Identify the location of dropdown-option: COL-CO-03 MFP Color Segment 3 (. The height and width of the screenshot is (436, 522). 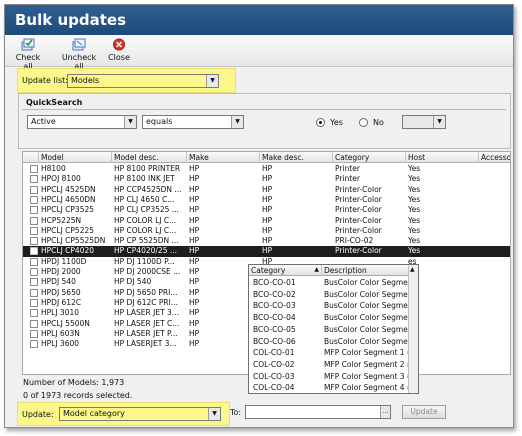
(329, 377).